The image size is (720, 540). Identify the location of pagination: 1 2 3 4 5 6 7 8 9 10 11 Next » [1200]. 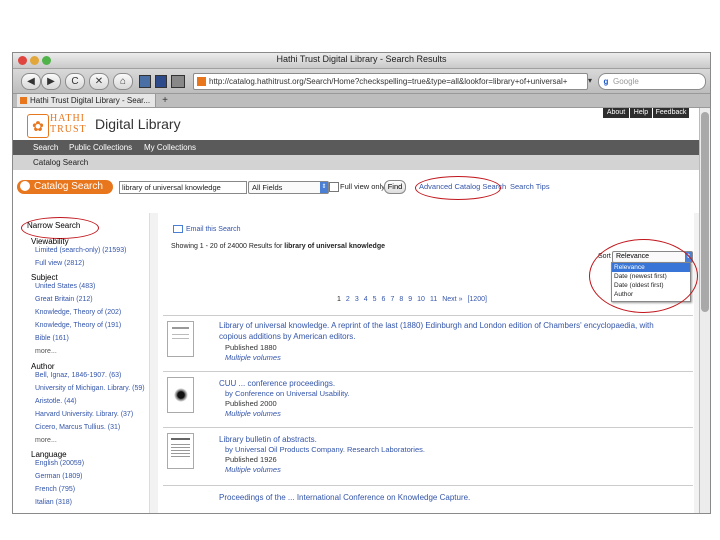
(437, 295).